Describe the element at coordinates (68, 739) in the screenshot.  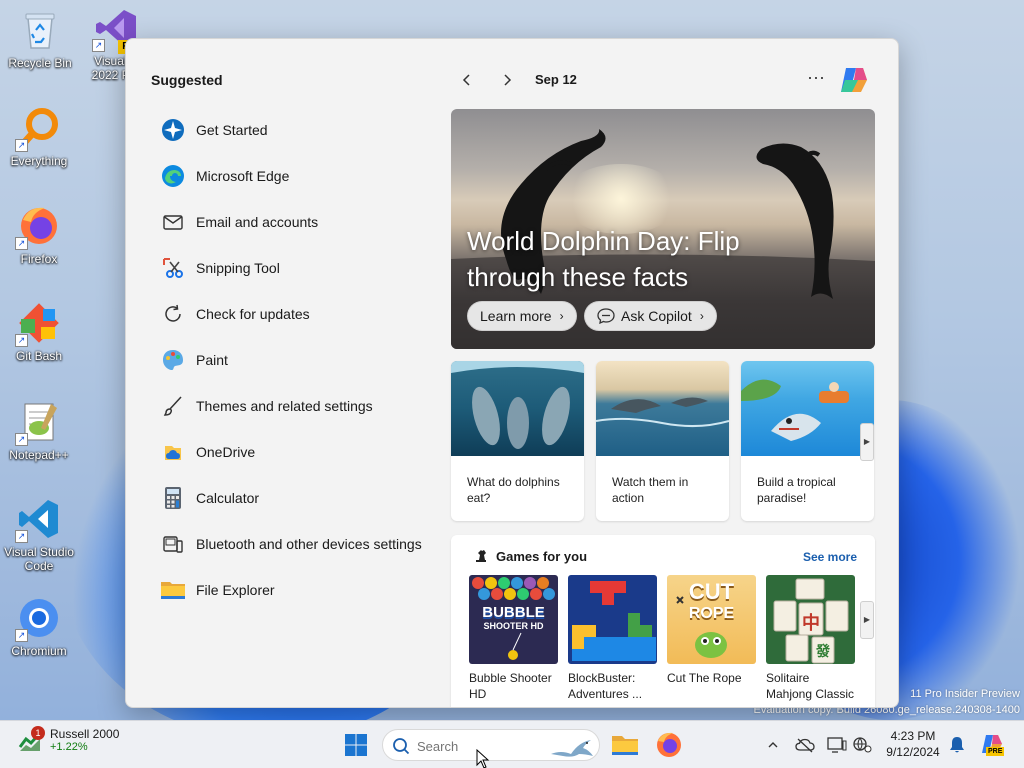
I see `stocks-widget: 1 Russell 2000 +1.22%` at that location.